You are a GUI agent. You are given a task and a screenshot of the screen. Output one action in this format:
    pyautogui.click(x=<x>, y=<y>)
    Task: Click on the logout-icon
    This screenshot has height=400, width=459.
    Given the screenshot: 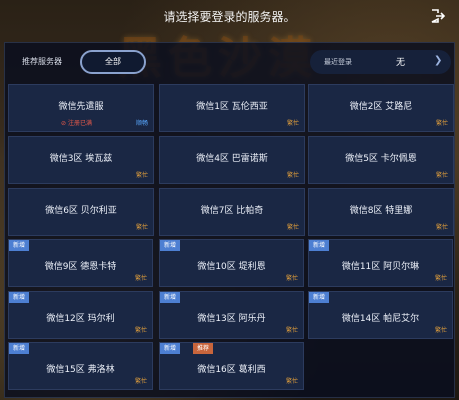 What is the action you would take?
    pyautogui.click(x=438, y=16)
    